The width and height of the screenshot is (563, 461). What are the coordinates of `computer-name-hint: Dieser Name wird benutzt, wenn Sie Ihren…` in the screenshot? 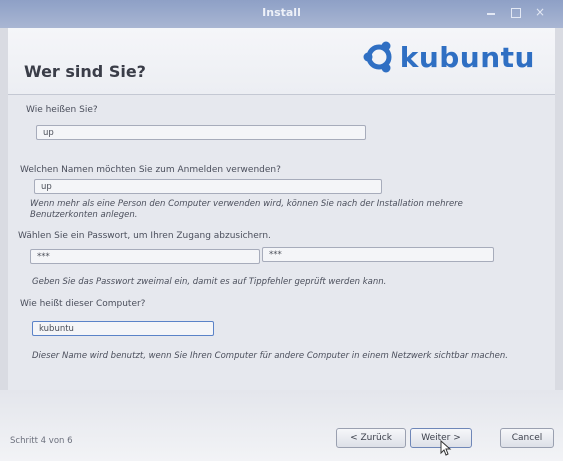 It's located at (270, 356).